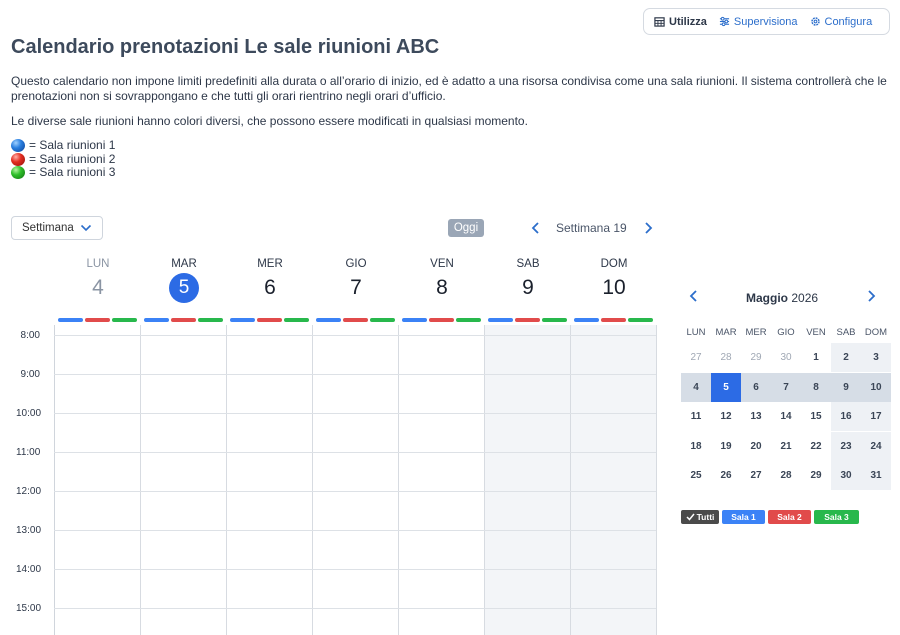 The image size is (900, 635). I want to click on mini-calendar-day: 2, so click(846, 357).